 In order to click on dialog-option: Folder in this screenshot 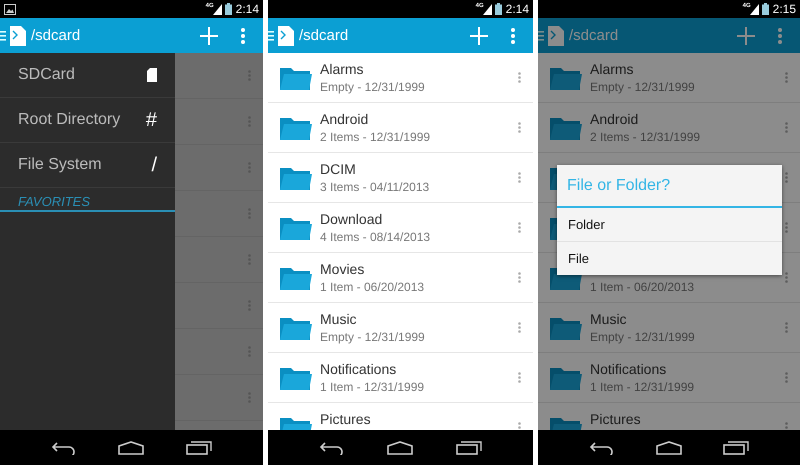, I will do `click(669, 224)`.